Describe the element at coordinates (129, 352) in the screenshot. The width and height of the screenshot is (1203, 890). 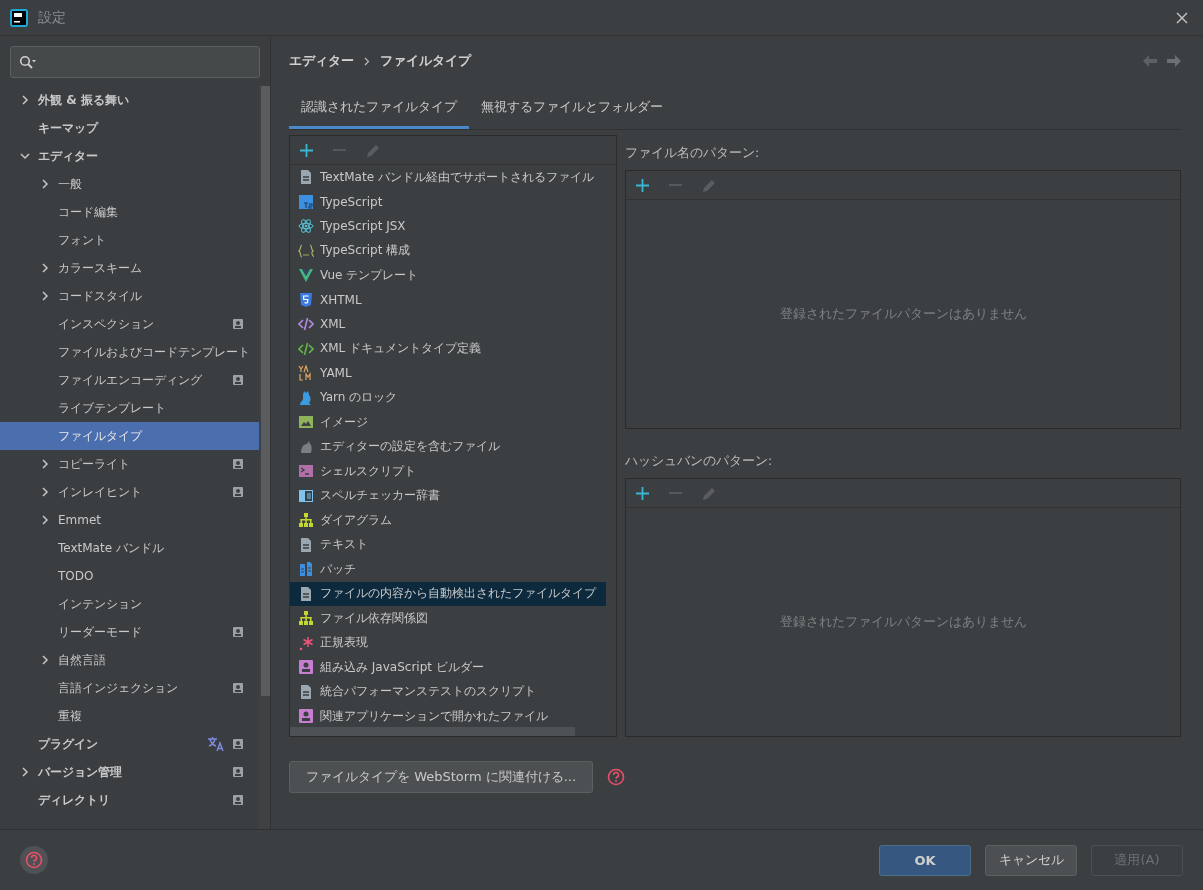
I see `settings-tree-item: ファイルおよびコードテンプレート` at that location.